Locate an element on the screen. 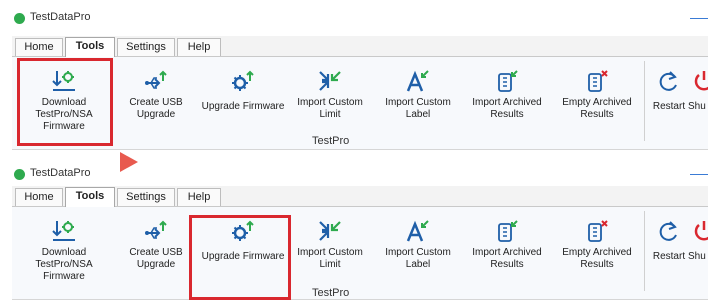 This screenshot has height=303, width=720. download-firmware-icon is located at coordinates (64, 231).